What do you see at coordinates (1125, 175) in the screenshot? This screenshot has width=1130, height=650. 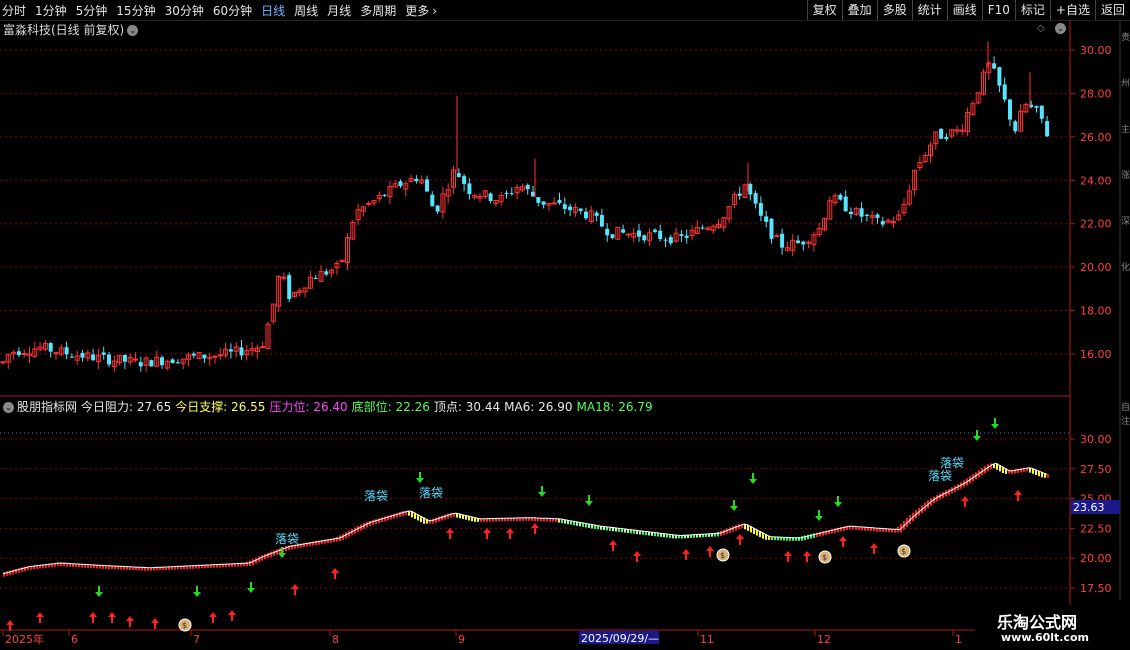 I see `right-edge-text: 涨` at bounding box center [1125, 175].